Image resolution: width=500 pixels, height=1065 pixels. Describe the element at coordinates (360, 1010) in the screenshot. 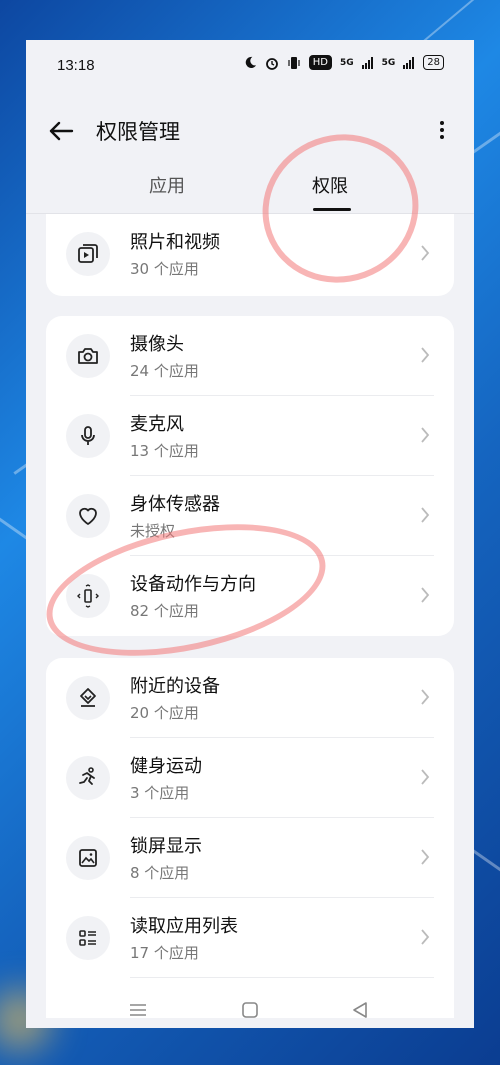

I see `back-nav-icon` at that location.